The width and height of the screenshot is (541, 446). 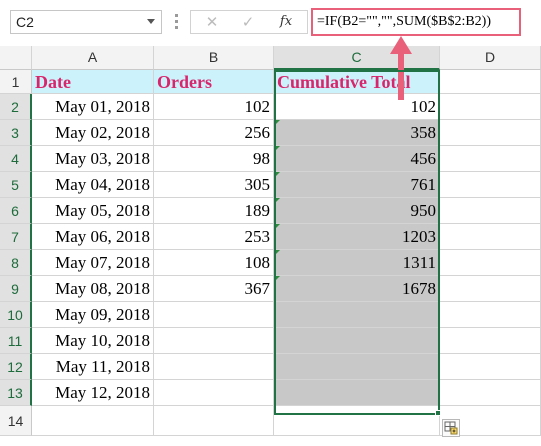 I want to click on orders-cell: 108, so click(x=214, y=263).